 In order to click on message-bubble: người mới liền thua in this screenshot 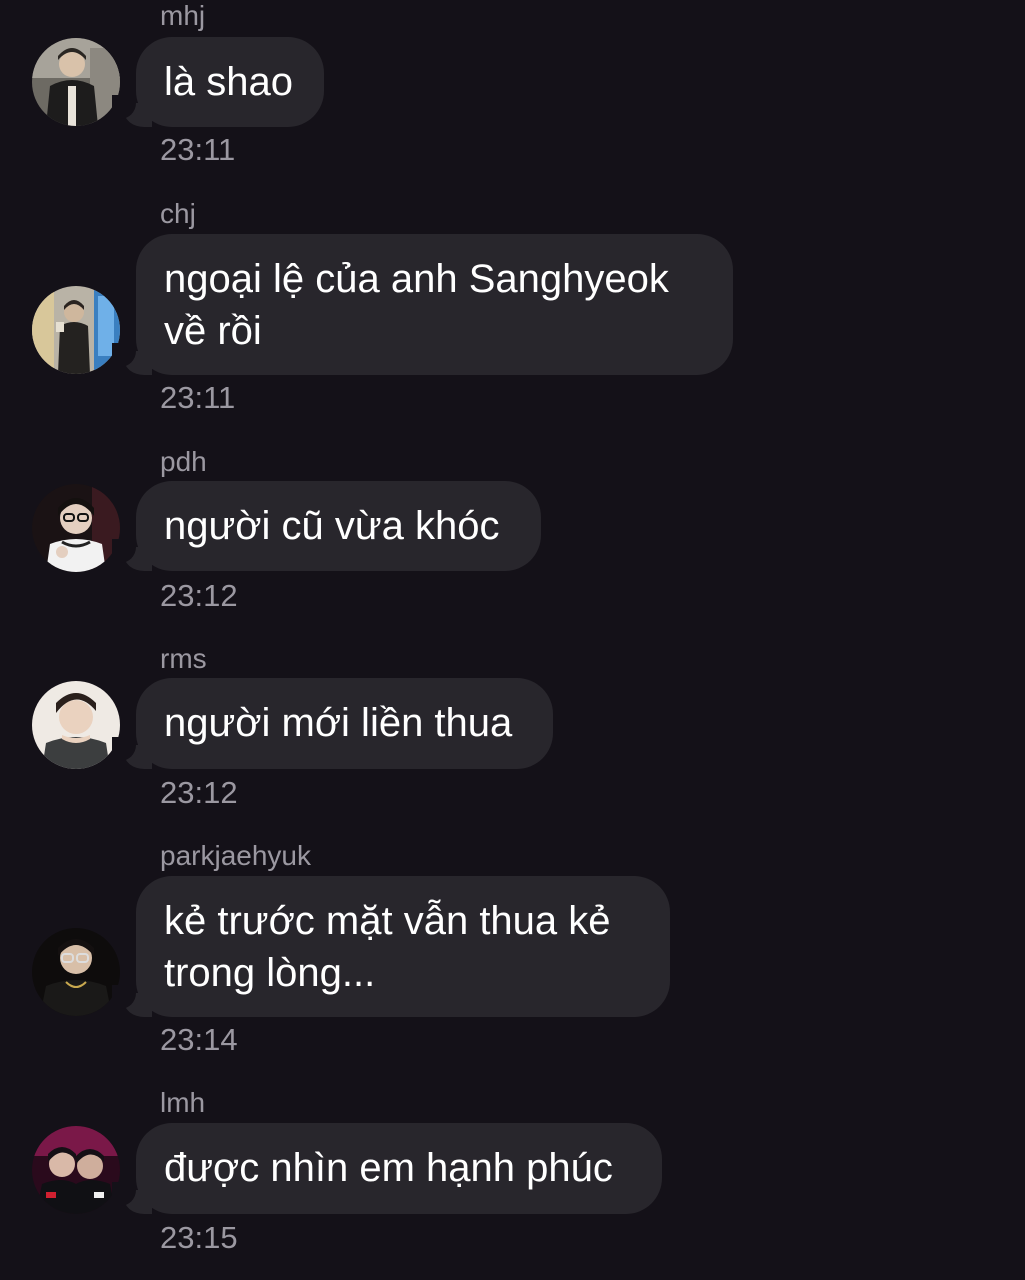, I will do `click(344, 723)`.